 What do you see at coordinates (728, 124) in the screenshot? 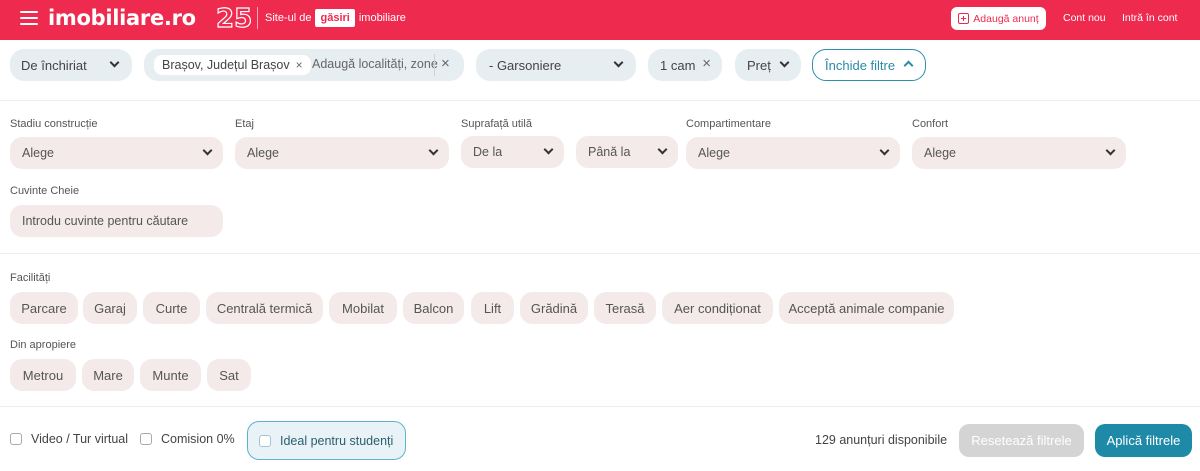
I see `partitioning-label: Compartimentare` at bounding box center [728, 124].